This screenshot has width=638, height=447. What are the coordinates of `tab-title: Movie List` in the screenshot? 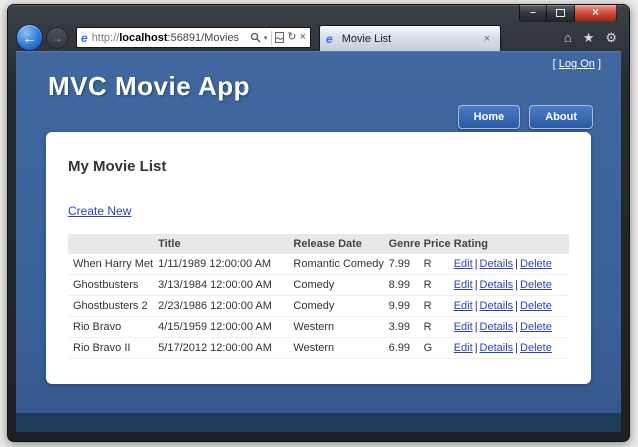 It's located at (366, 38).